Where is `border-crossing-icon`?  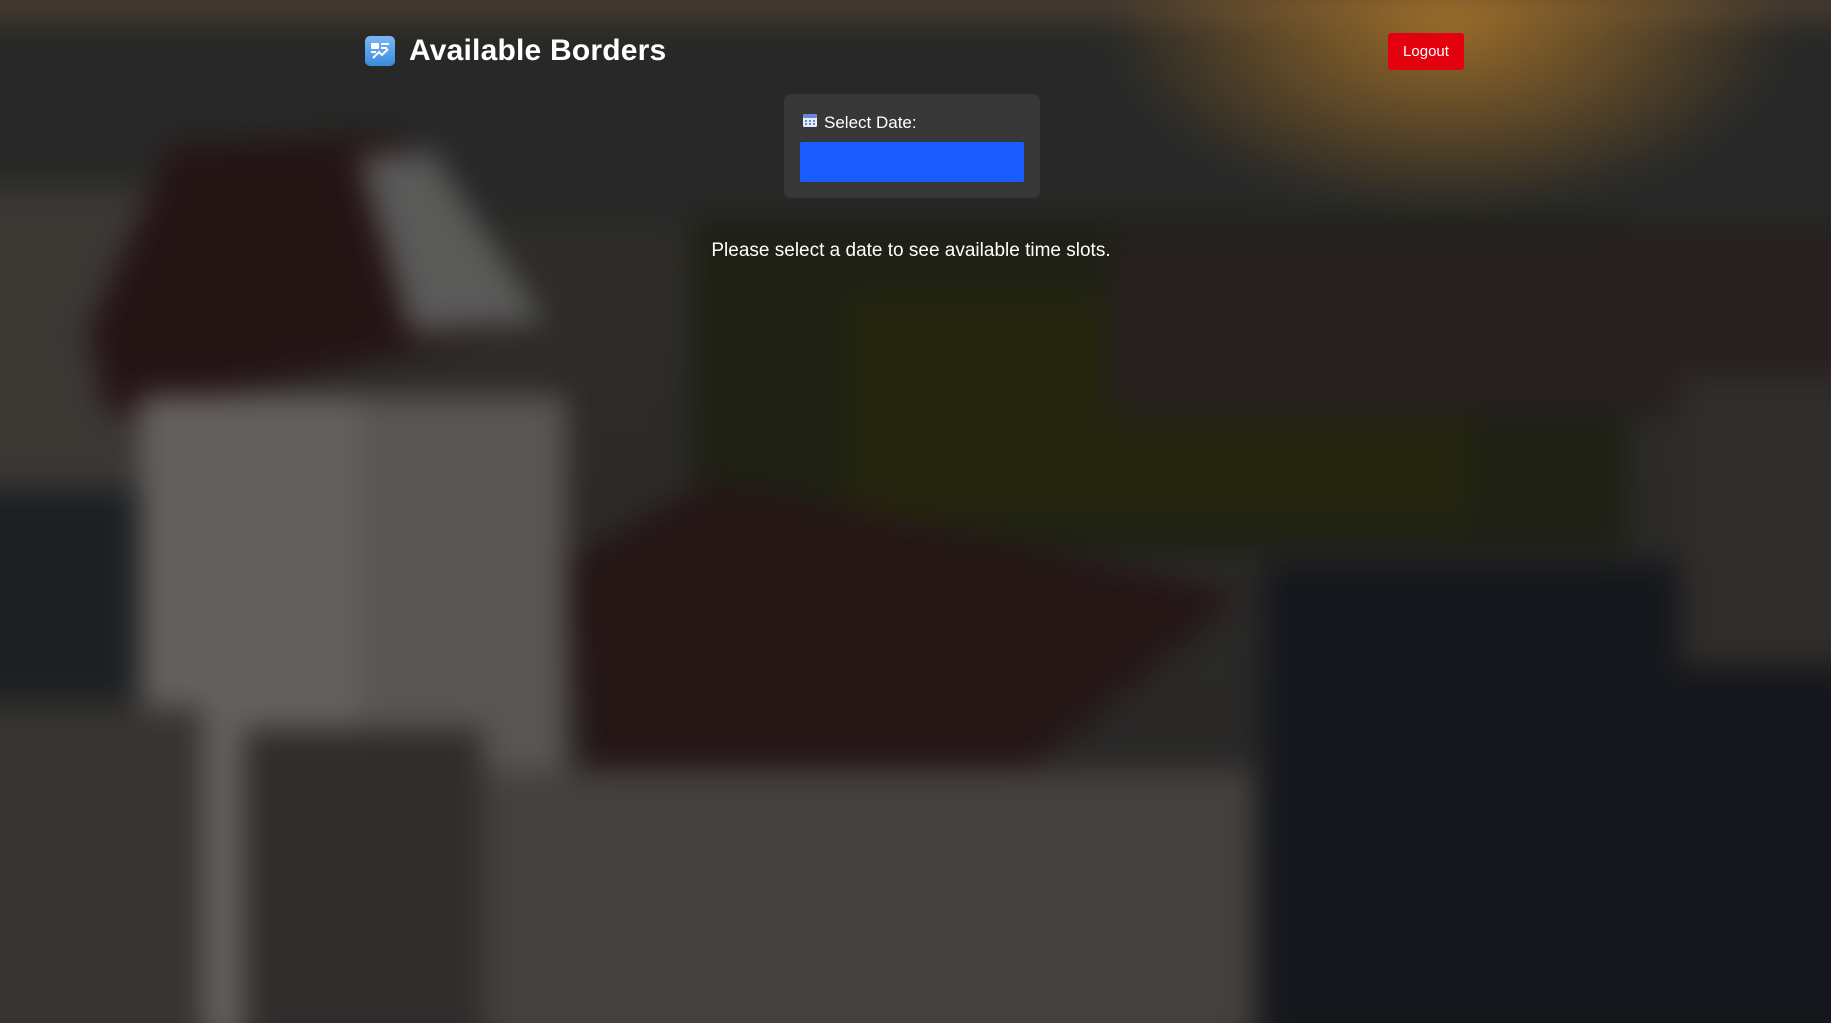 border-crossing-icon is located at coordinates (380, 51).